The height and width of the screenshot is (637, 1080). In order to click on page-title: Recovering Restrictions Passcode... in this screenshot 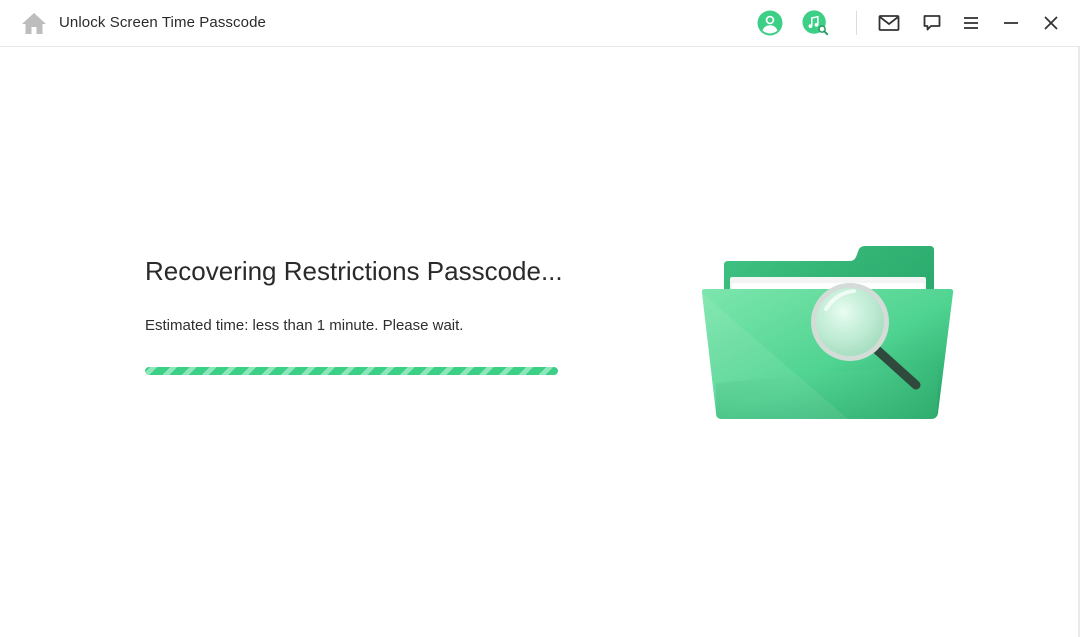, I will do `click(354, 271)`.